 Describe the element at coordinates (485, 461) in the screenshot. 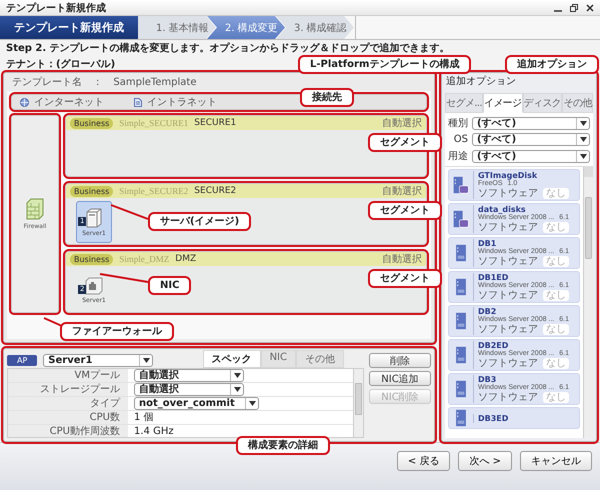

I see `footer-button: 次へ >` at that location.